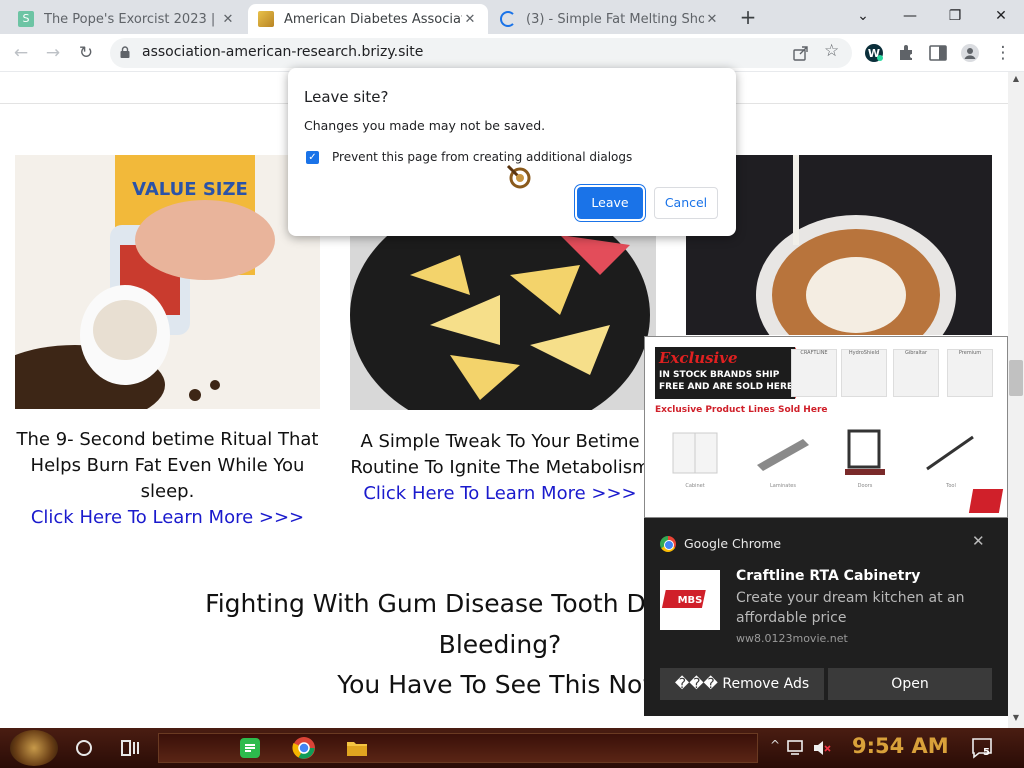  What do you see at coordinates (21, 53) in the screenshot?
I see `back-button: ←` at bounding box center [21, 53].